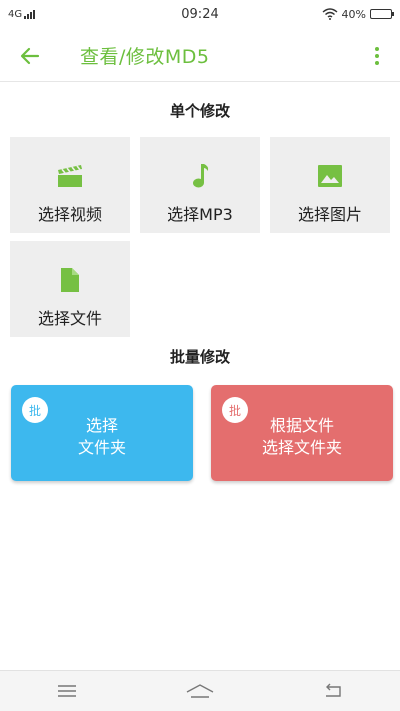 This screenshot has width=400, height=711. I want to click on network-indicator: 4G, so click(22, 14).